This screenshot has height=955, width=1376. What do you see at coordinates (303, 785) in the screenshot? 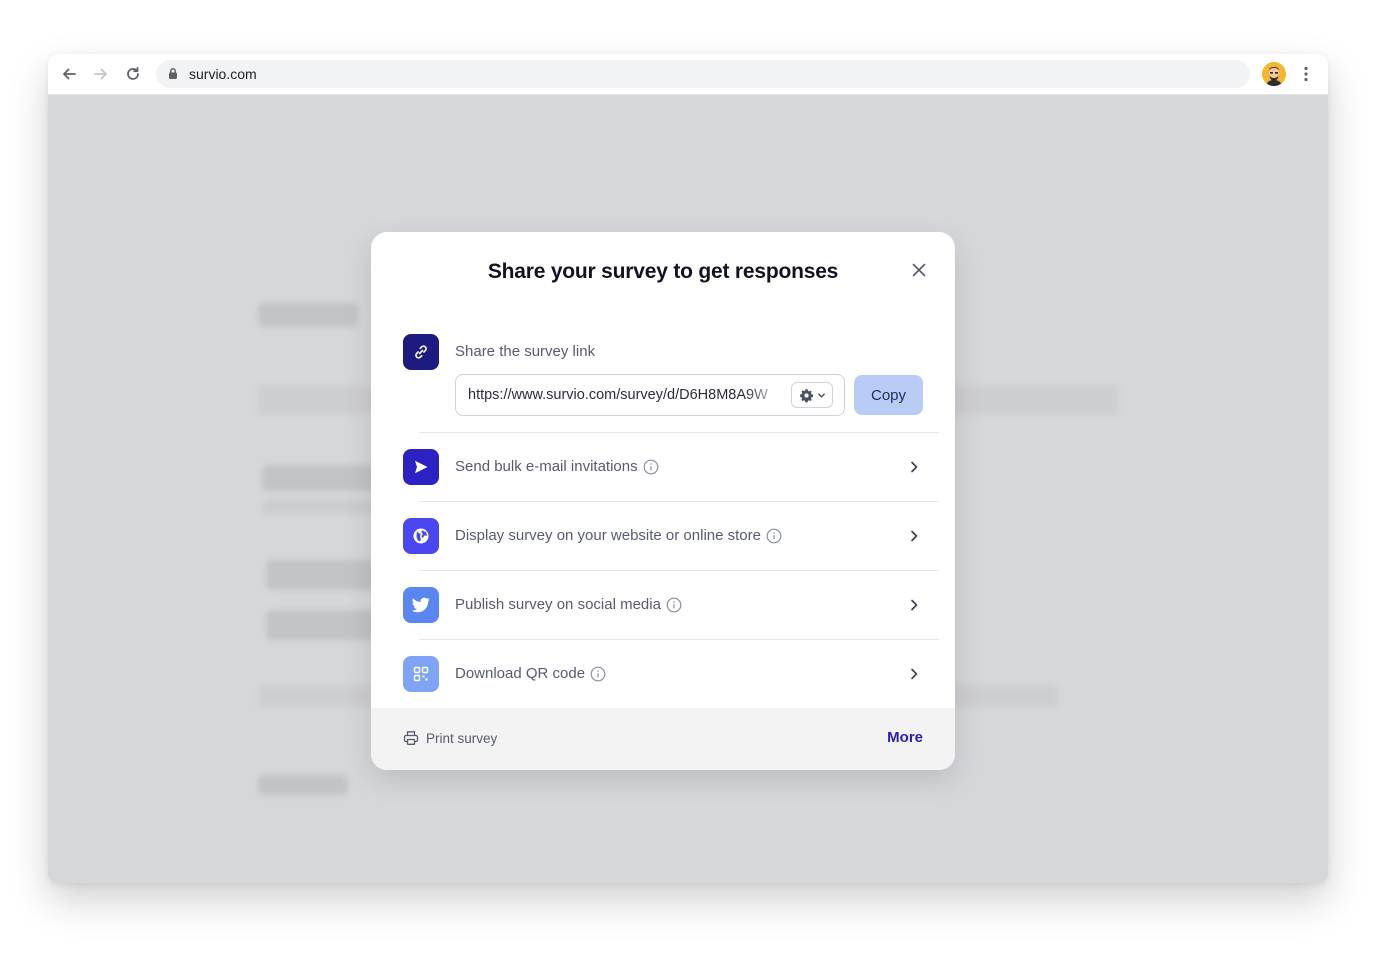
I see `blurred-footer-text` at bounding box center [303, 785].